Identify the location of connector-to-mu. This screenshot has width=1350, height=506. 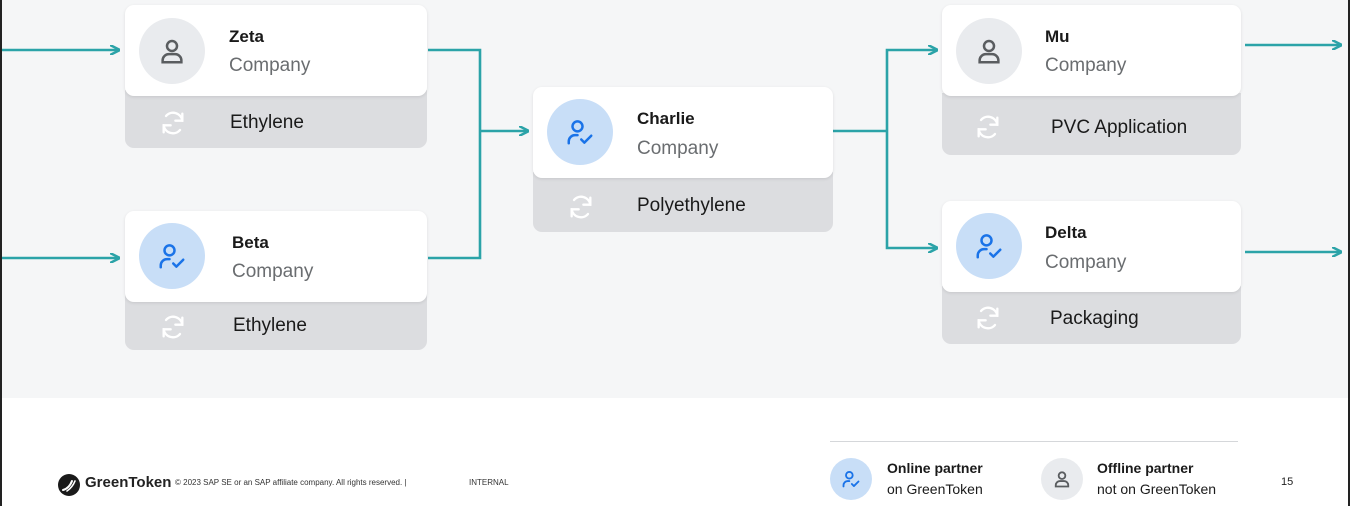
(910, 90).